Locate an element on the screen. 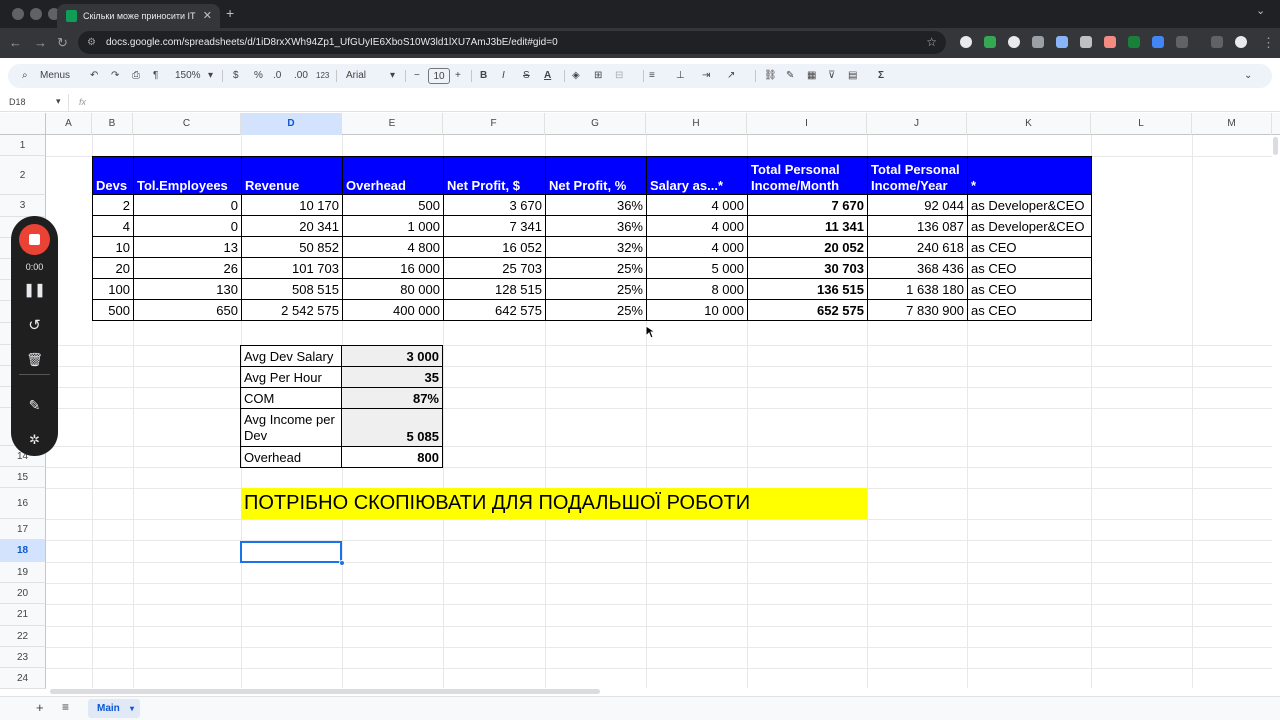 Image resolution: width=1280 pixels, height=720 pixels. tab-search-icon: ⌄ is located at coordinates (1260, 10).